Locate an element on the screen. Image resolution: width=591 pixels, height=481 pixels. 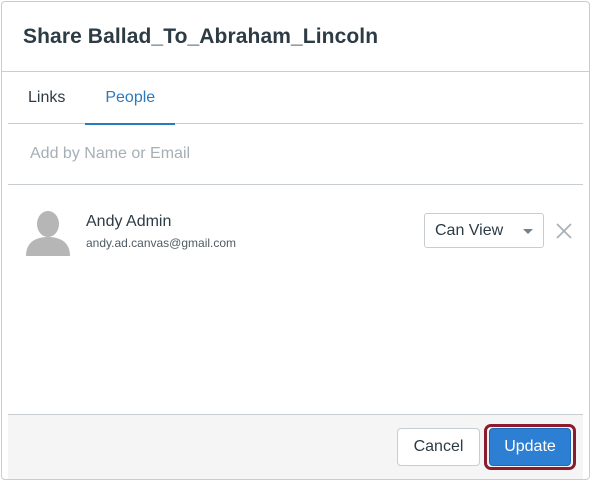
dialog-footer: Cancel Update is located at coordinates (295, 446).